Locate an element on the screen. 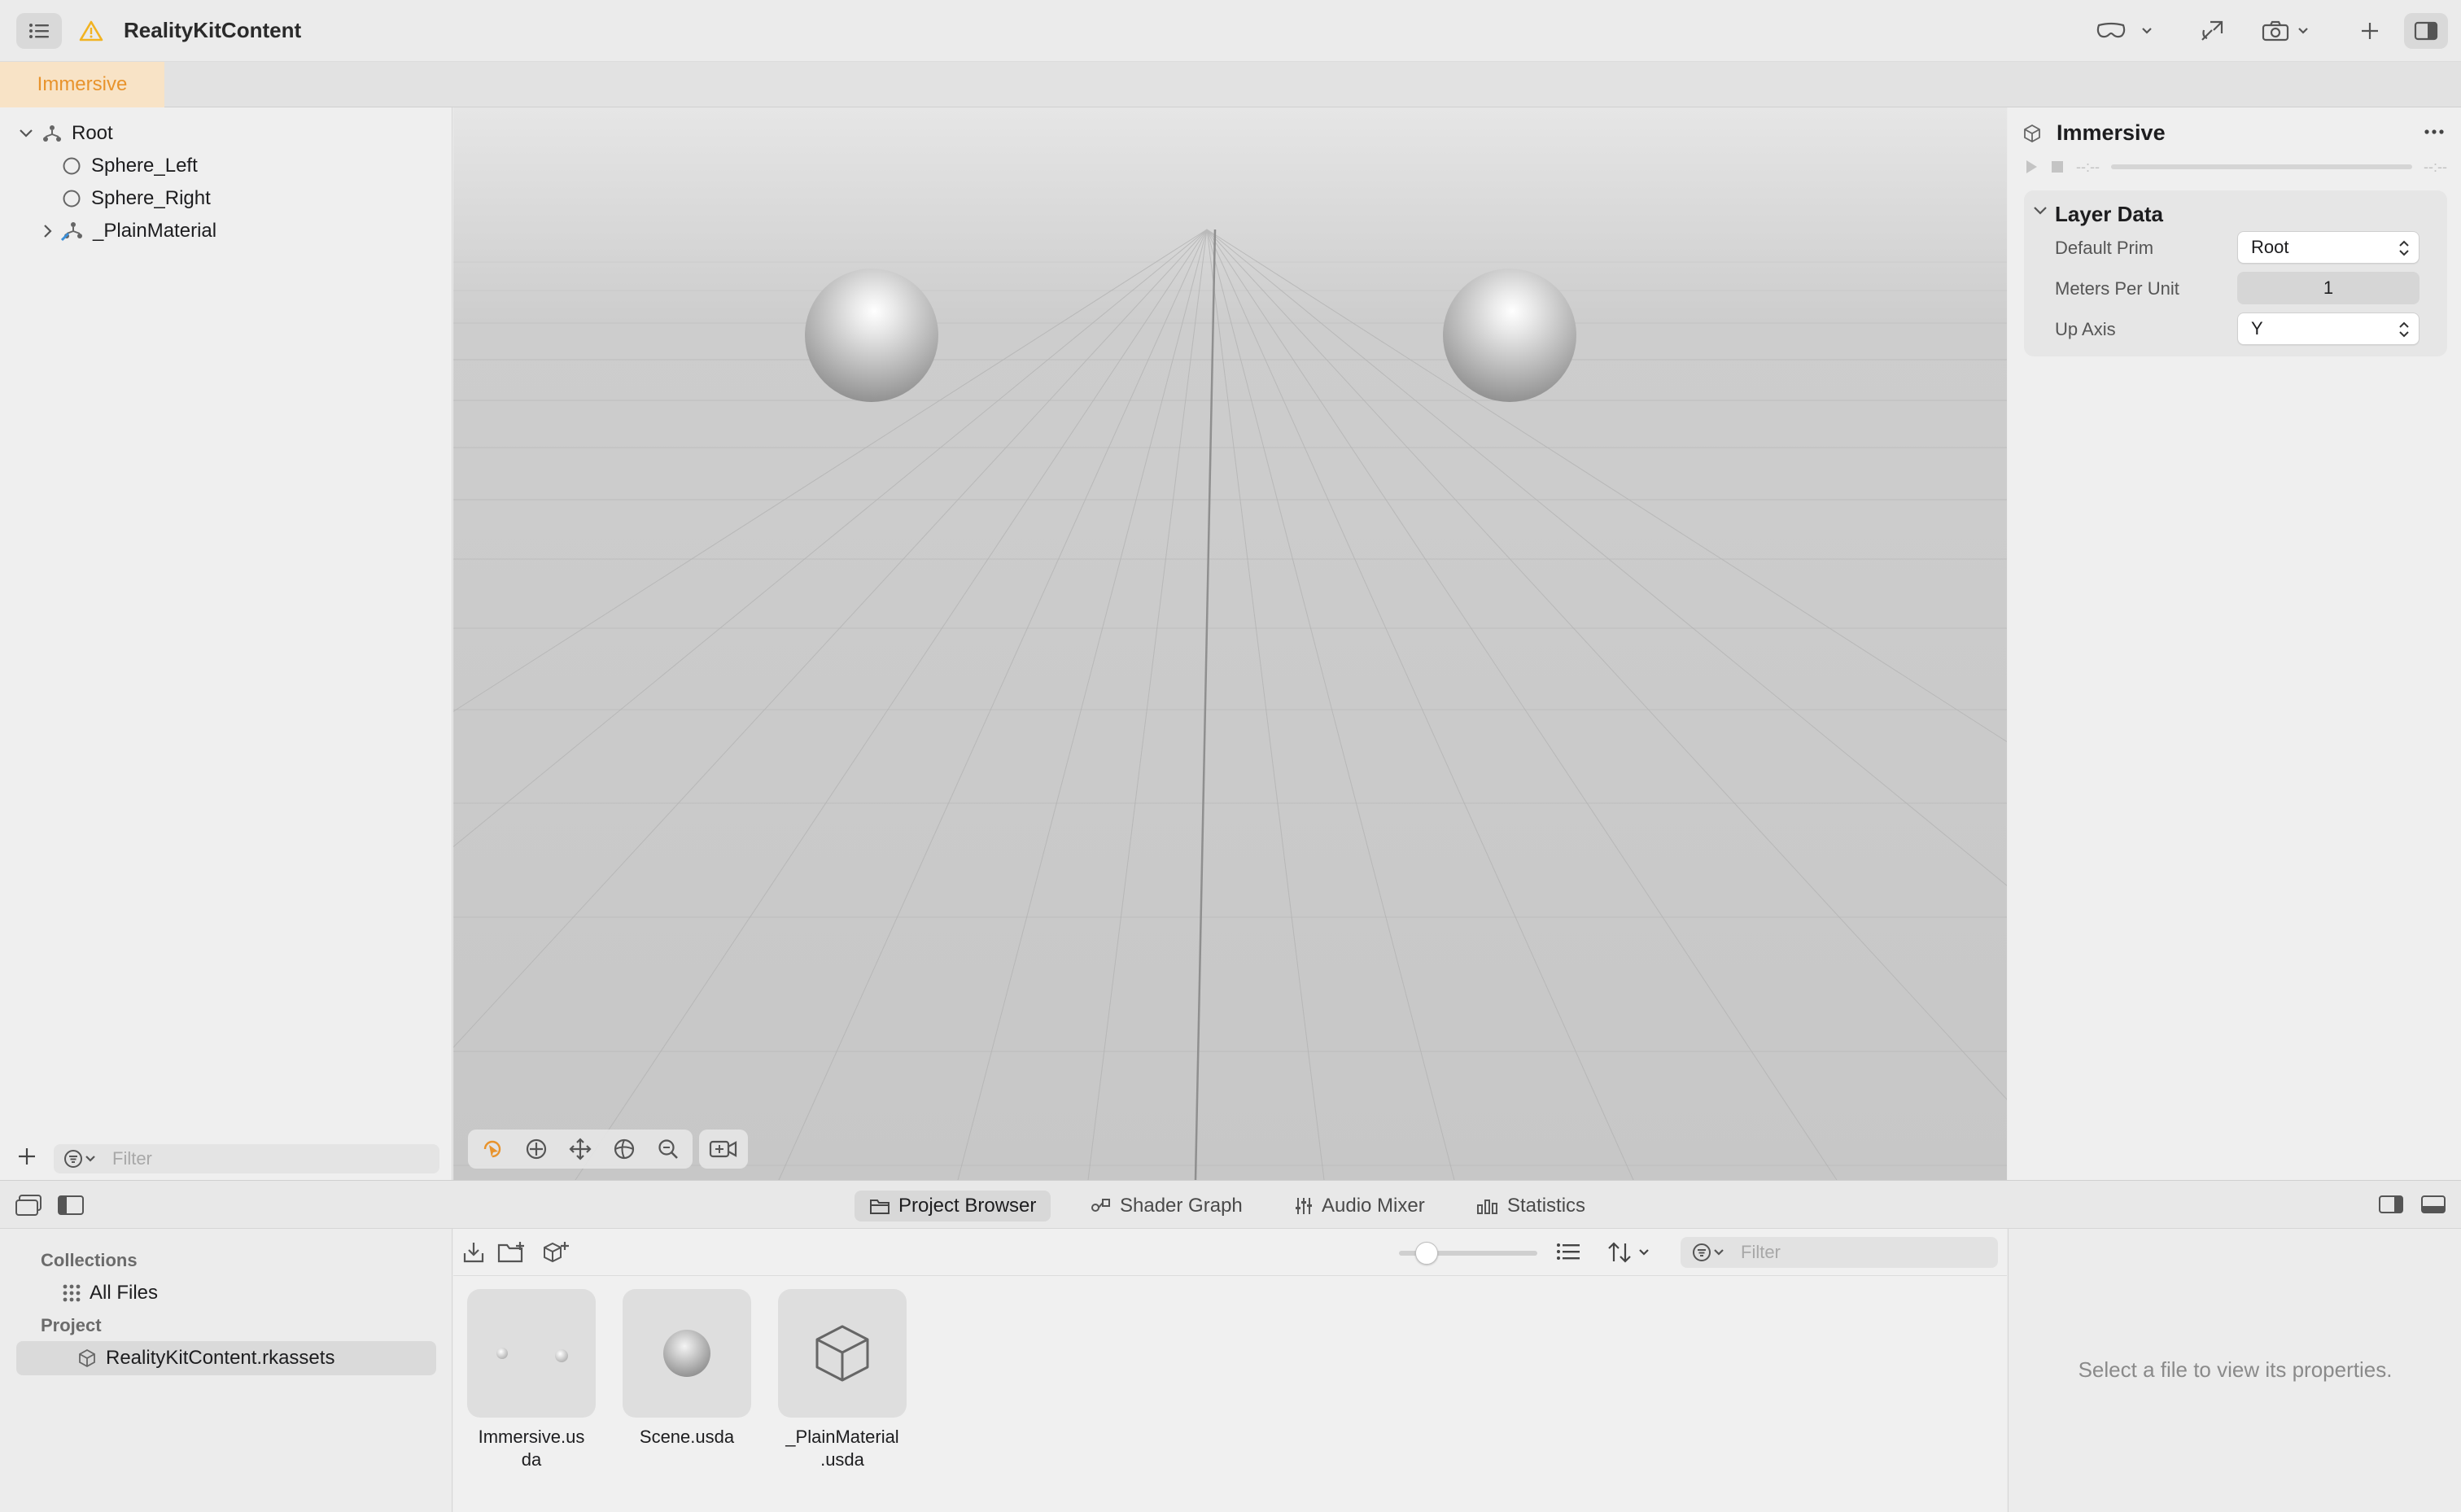 The height and width of the screenshot is (1512, 2461). camera-mode-button is located at coordinates (723, 1149).